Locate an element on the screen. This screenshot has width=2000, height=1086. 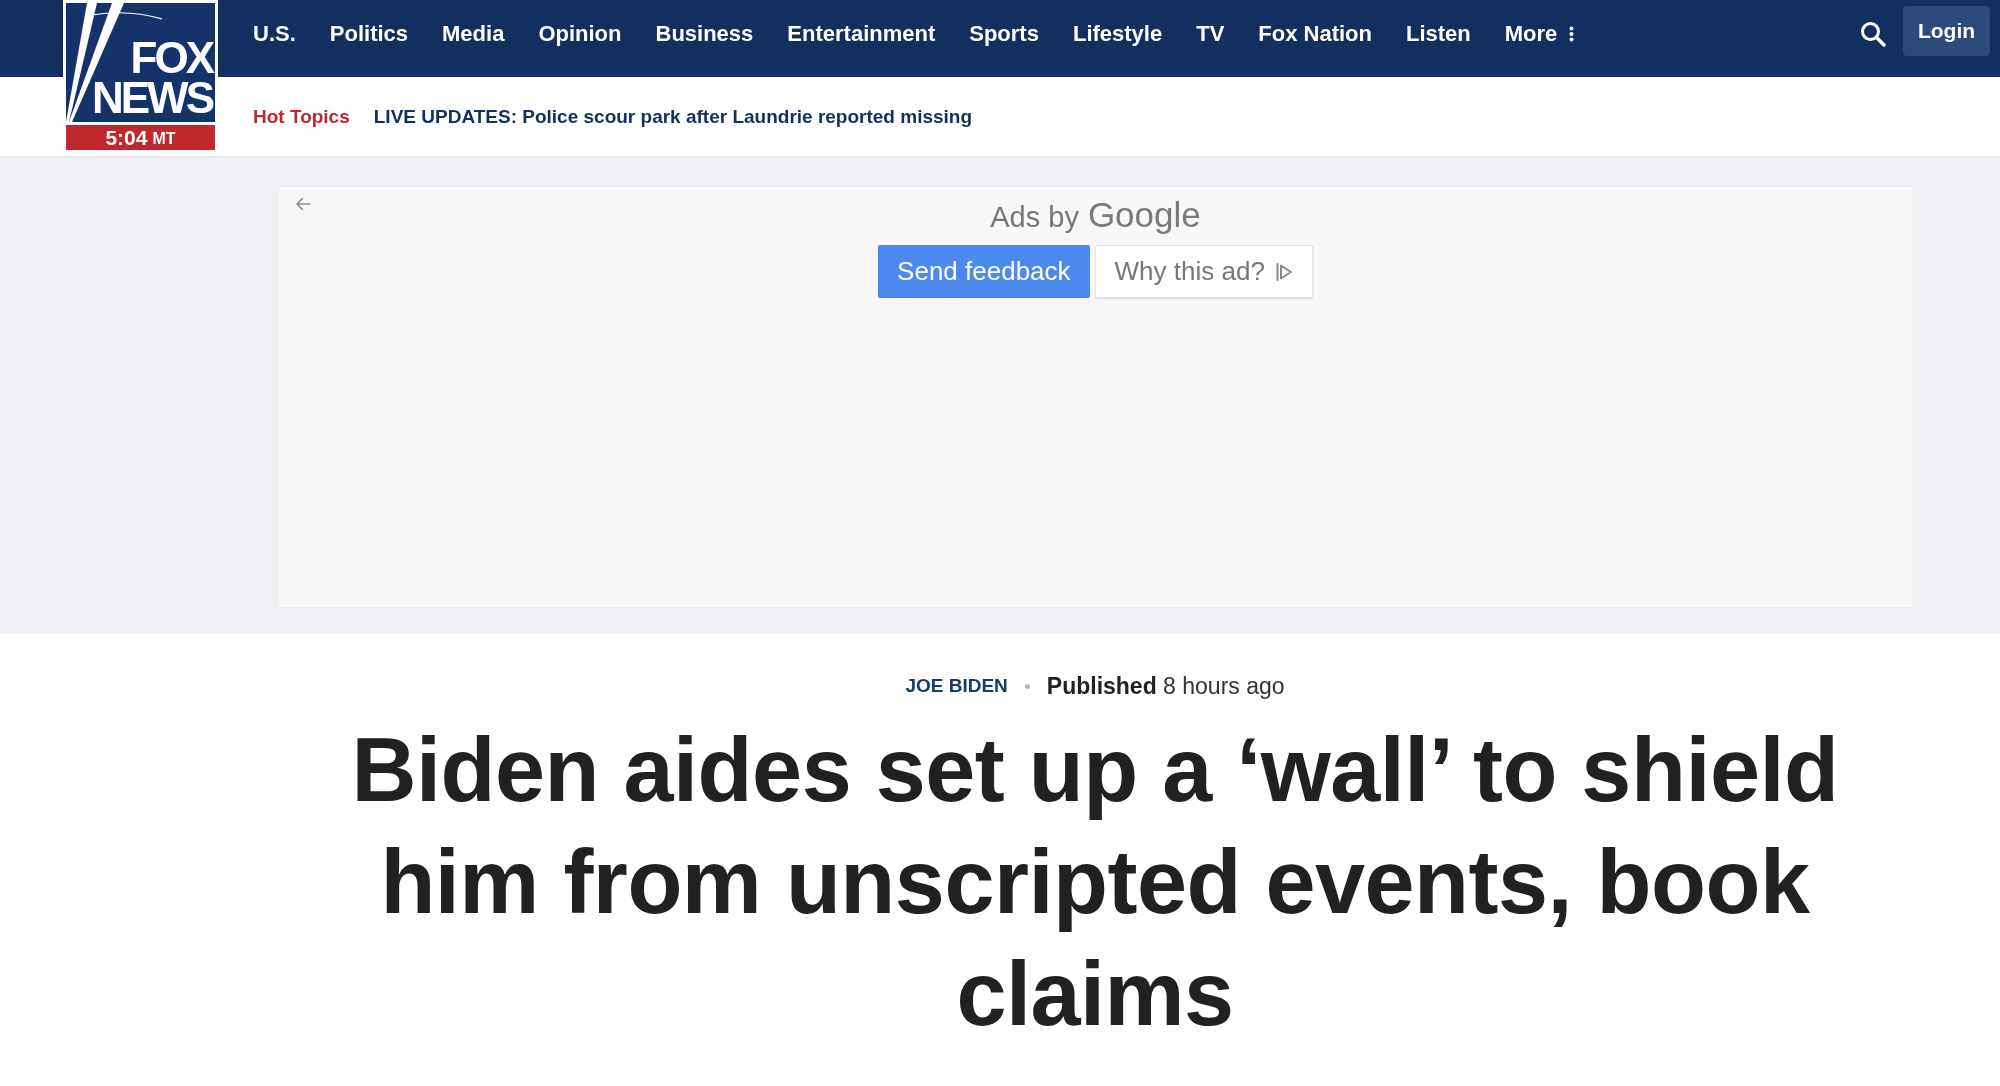
nav-link: TV is located at coordinates (1210, 33).